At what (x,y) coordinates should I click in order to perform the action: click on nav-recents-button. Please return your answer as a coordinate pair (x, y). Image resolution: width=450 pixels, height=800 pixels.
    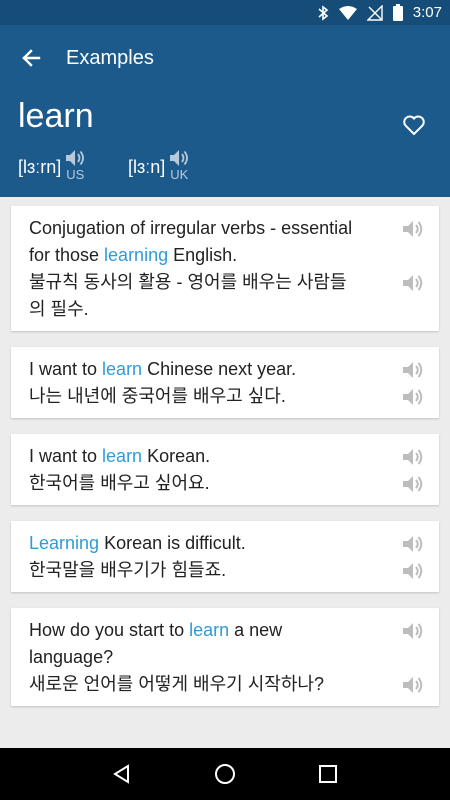
    Looking at the image, I should click on (328, 774).